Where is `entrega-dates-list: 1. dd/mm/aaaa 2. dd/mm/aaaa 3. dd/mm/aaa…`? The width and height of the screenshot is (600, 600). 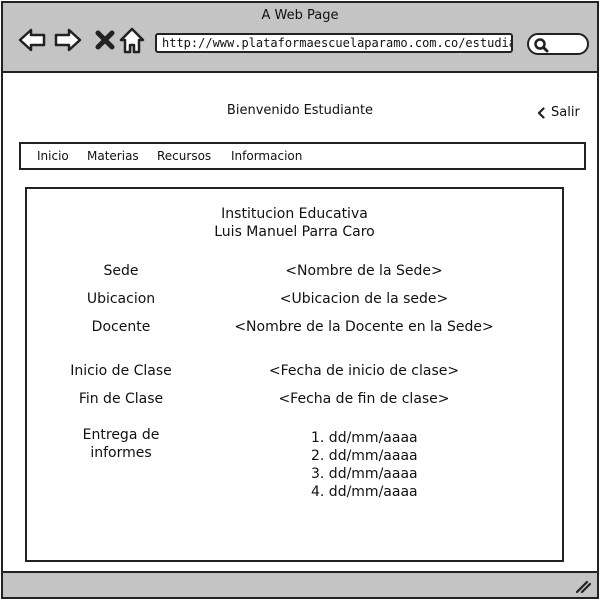
entrega-dates-list: 1. dd/mm/aaaa 2. dd/mm/aaaa 3. dd/mm/aaa… is located at coordinates (364, 465).